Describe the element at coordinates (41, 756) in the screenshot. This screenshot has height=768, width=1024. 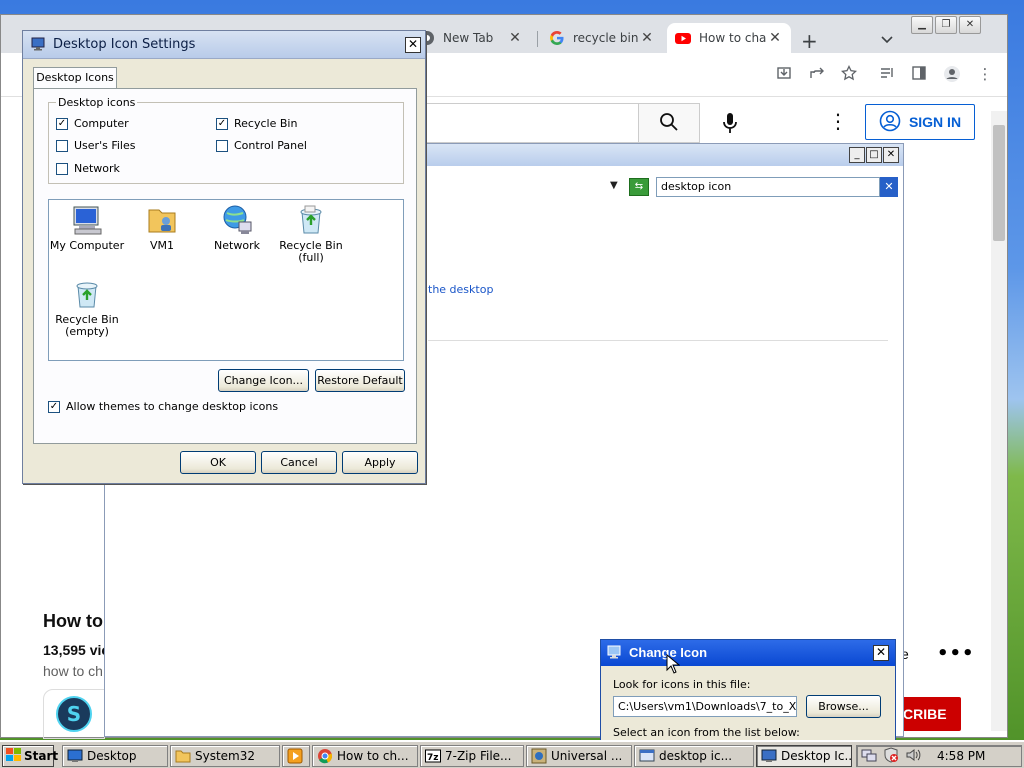
I see `start-label: Start` at that location.